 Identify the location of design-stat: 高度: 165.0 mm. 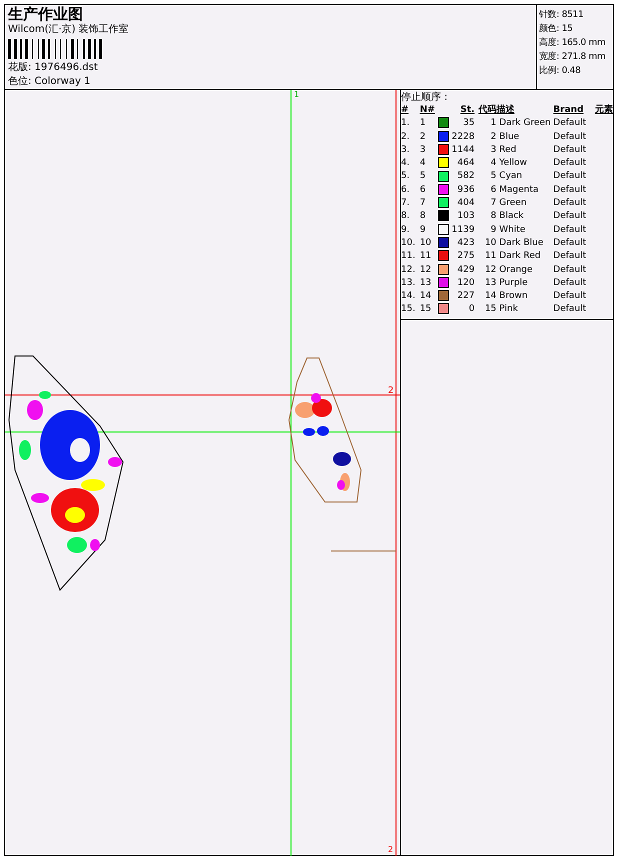
(572, 42).